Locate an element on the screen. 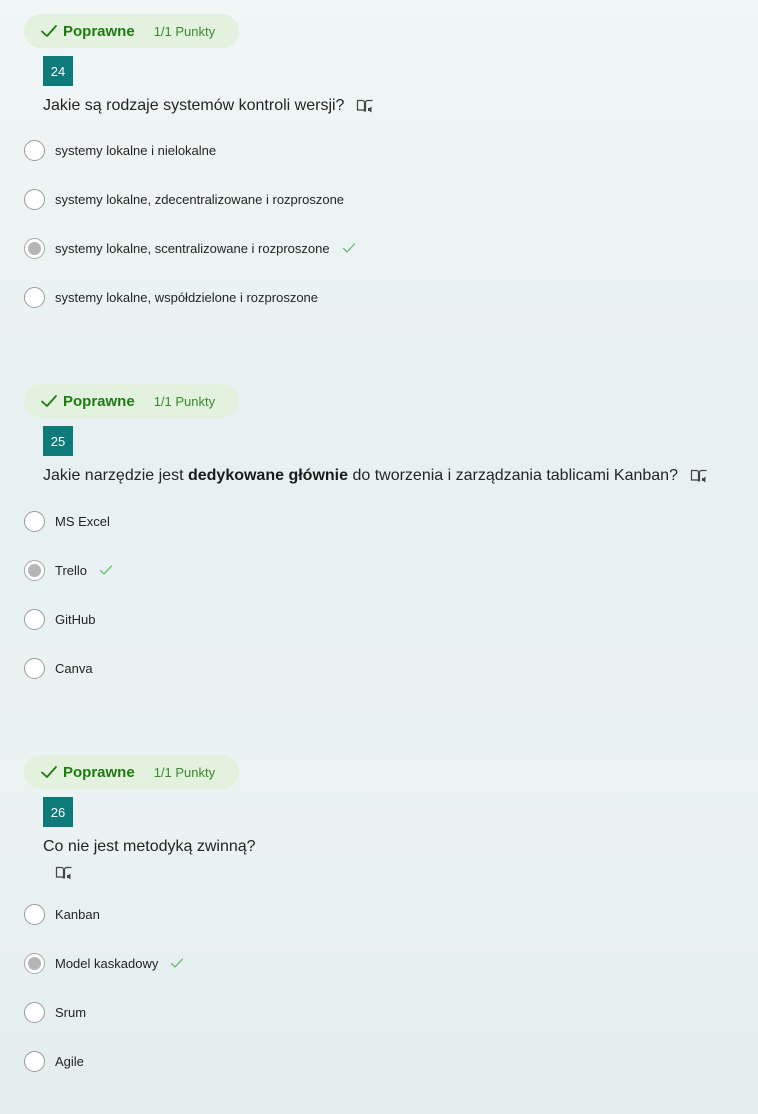  question-text: Co nie jest metodyką zwinną? is located at coordinates (149, 847).